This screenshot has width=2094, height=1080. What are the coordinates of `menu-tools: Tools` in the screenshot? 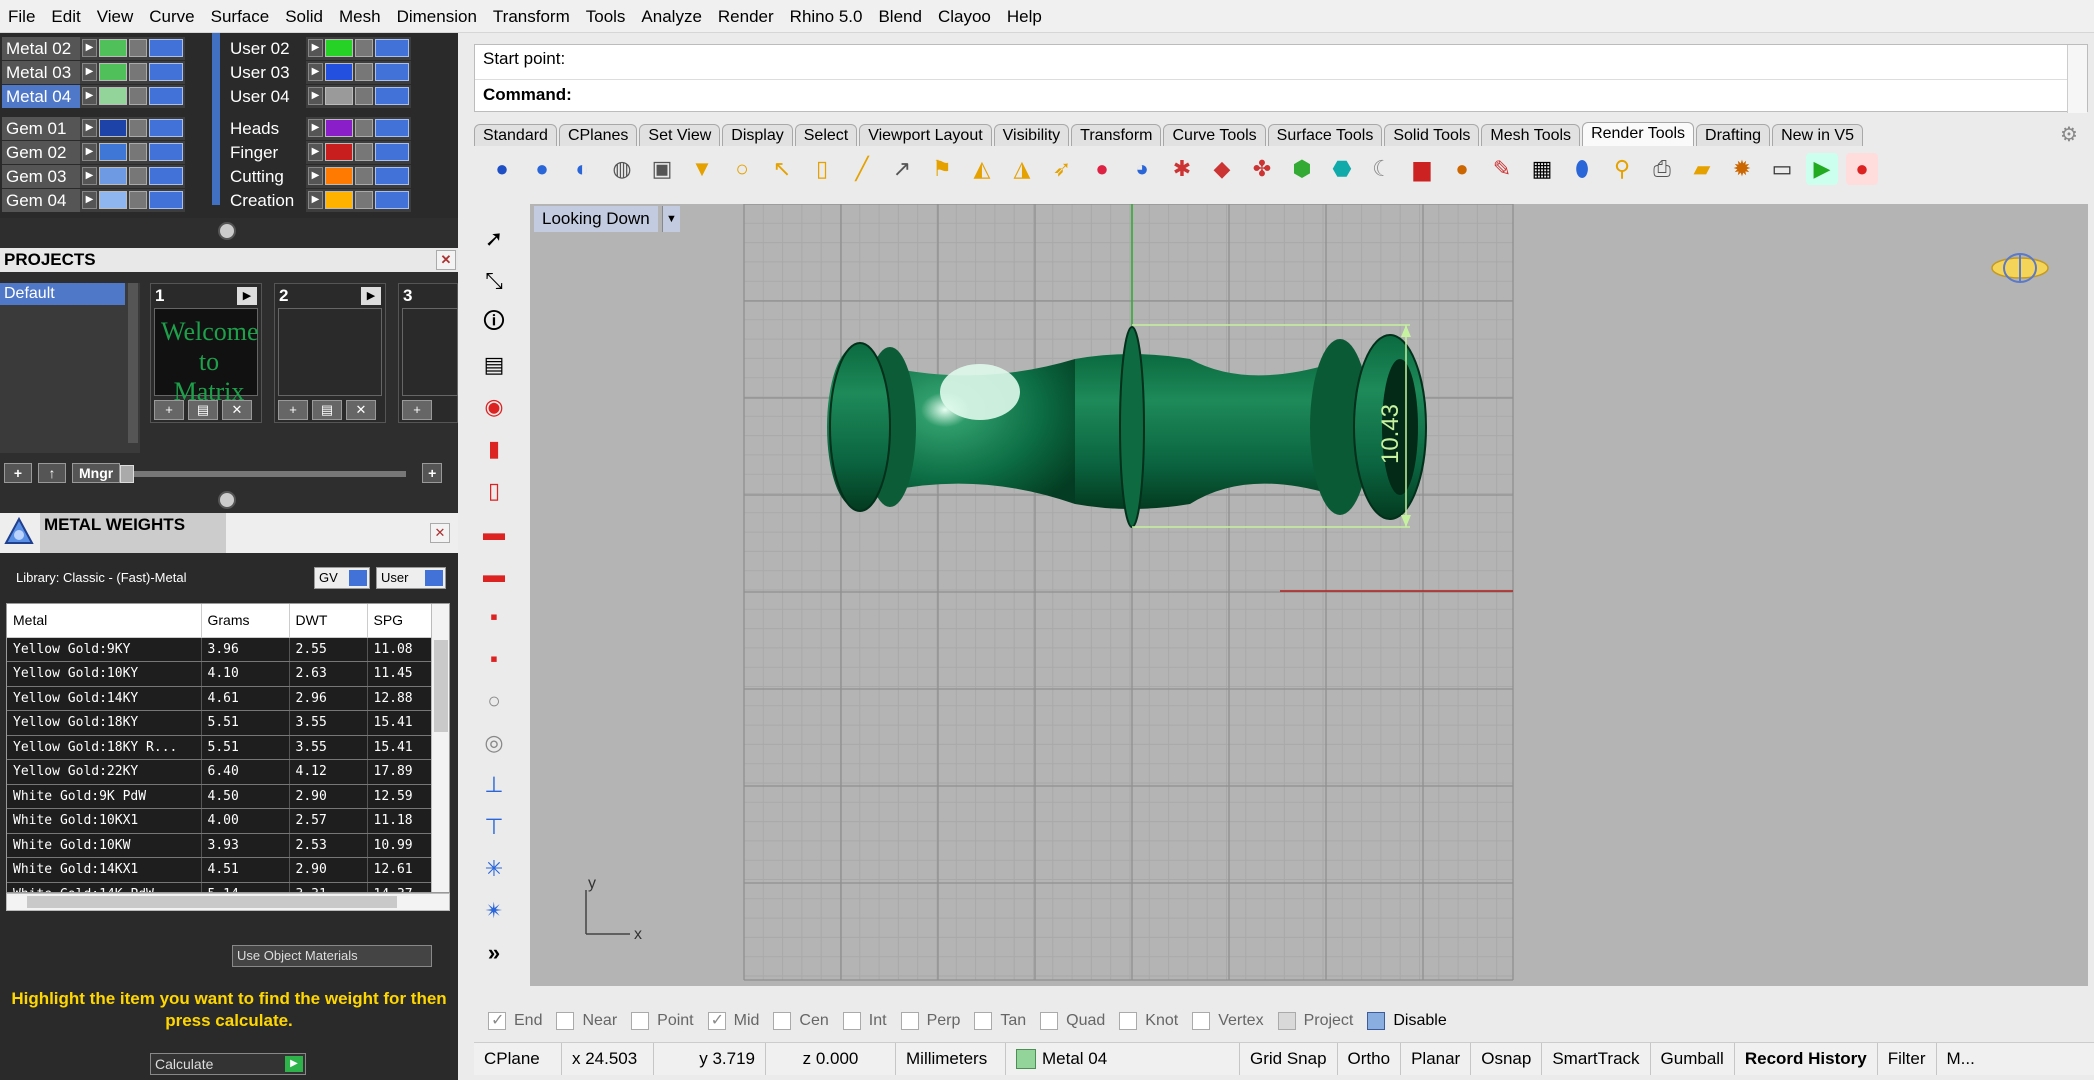 It's located at (606, 16).